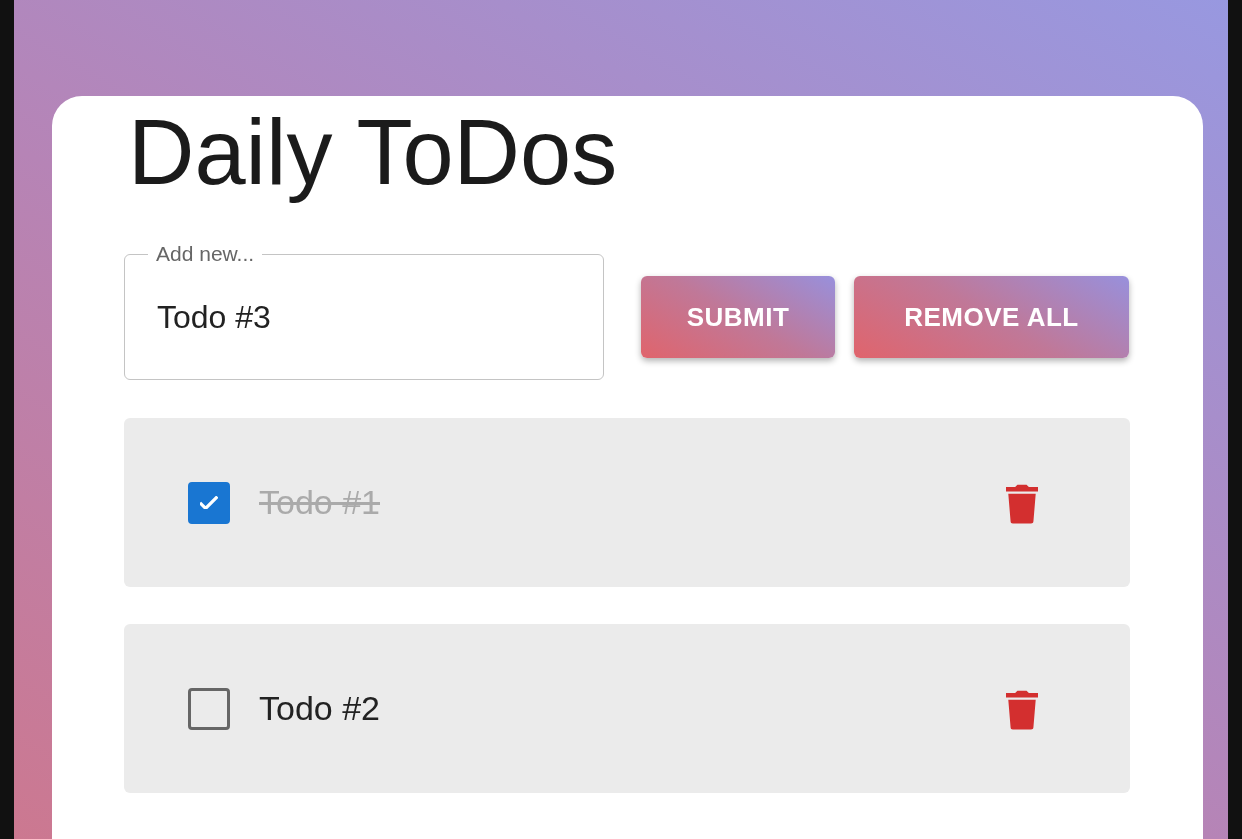 This screenshot has height=839, width=1242. What do you see at coordinates (320, 708) in the screenshot?
I see `todo-text: Todo #2` at bounding box center [320, 708].